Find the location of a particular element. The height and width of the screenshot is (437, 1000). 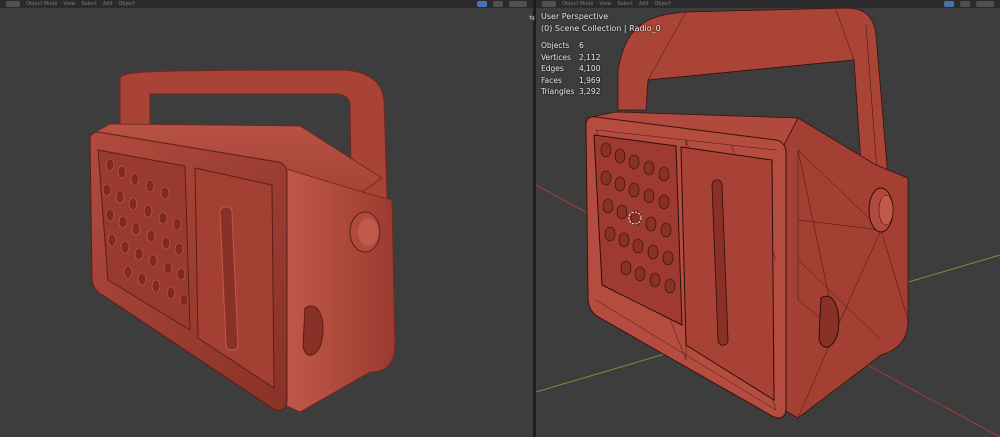

collection-label: (0) Scene Collection | Radio_0 is located at coordinates (601, 28).